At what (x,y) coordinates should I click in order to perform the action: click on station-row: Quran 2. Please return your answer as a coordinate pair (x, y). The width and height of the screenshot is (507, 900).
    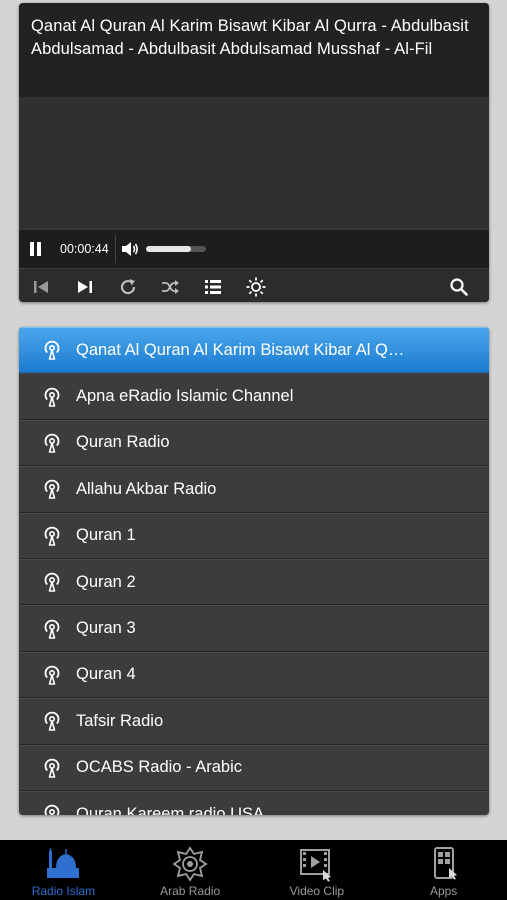
    Looking at the image, I should click on (254, 582).